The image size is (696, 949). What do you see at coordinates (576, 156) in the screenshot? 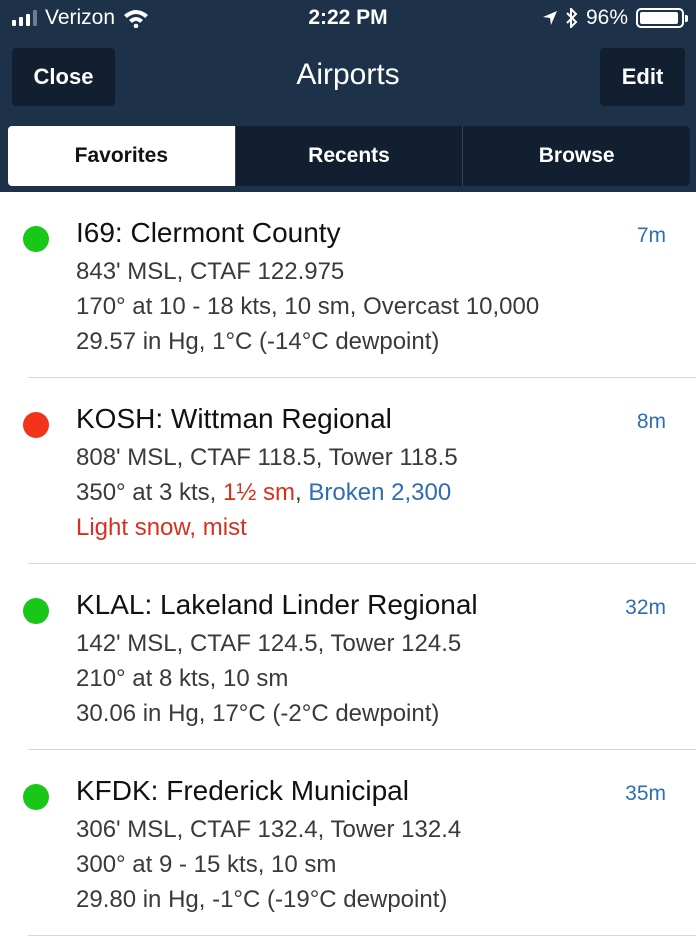
I see `tab-browse: Browse` at bounding box center [576, 156].